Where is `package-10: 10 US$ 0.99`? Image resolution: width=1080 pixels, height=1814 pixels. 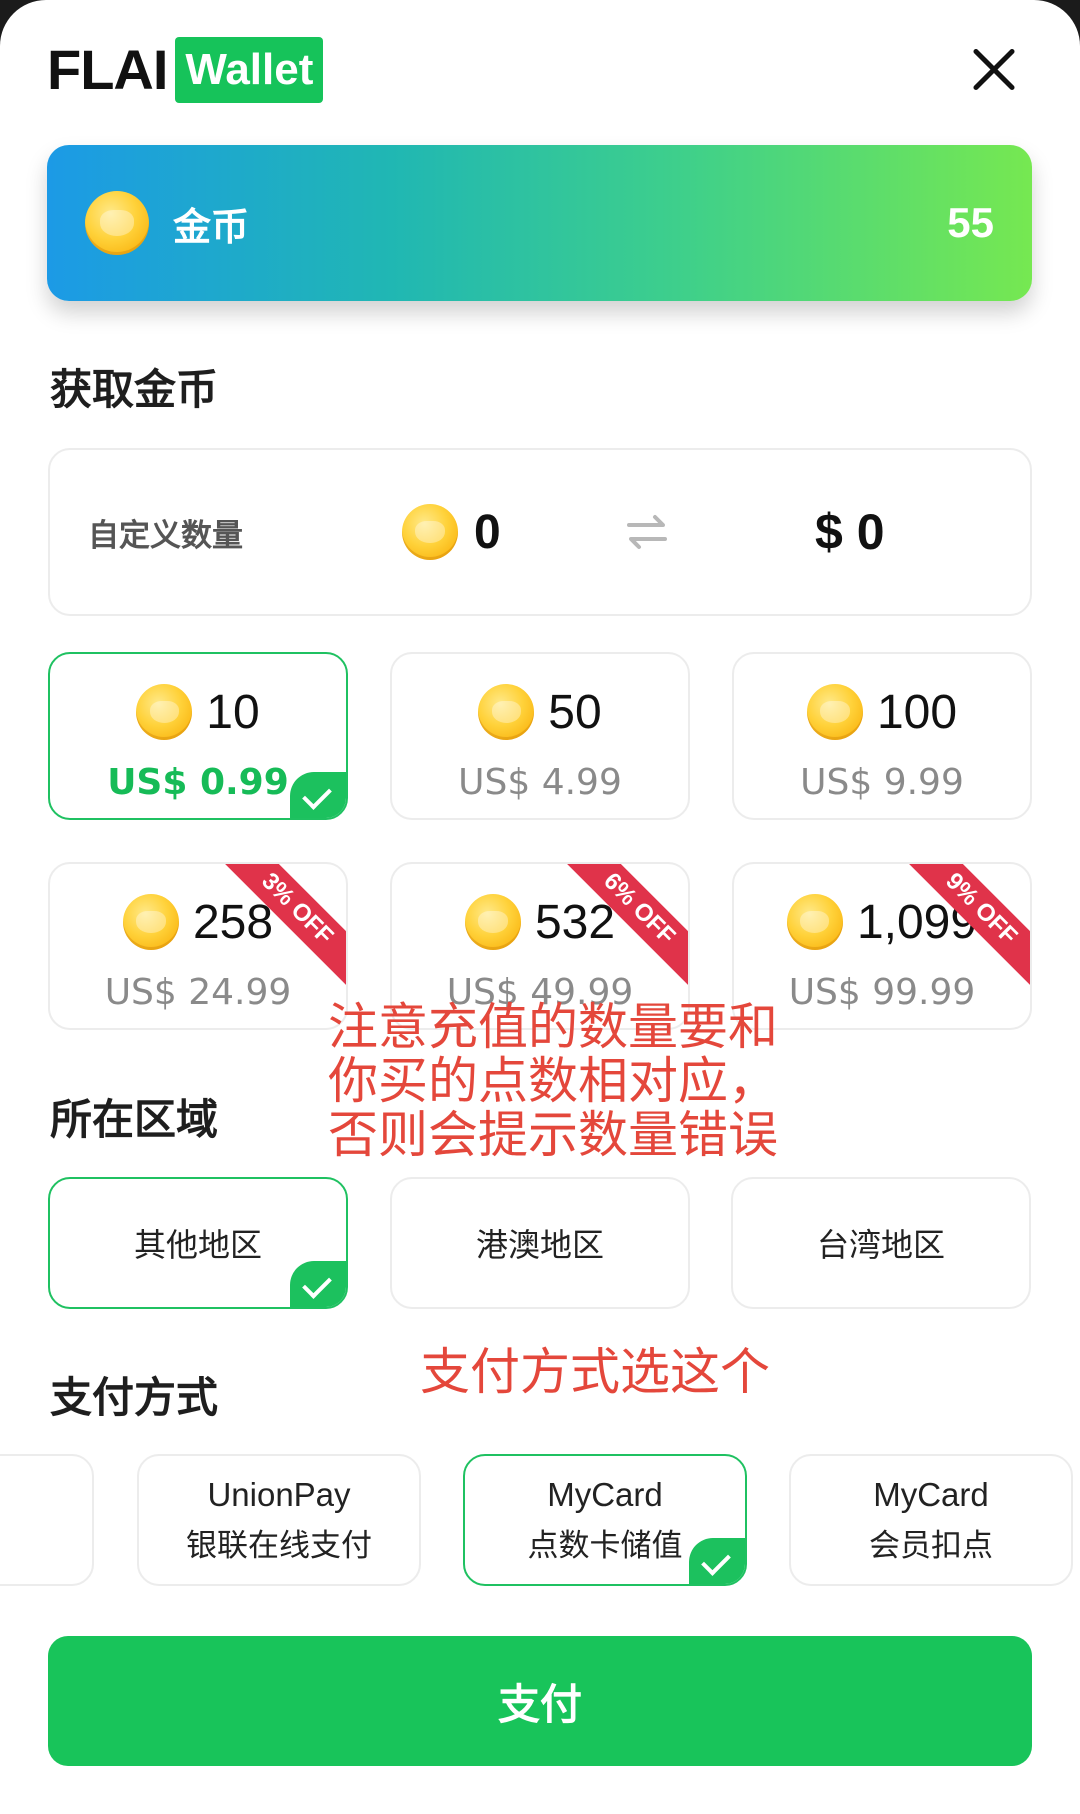 package-10: 10 US$ 0.99 is located at coordinates (198, 736).